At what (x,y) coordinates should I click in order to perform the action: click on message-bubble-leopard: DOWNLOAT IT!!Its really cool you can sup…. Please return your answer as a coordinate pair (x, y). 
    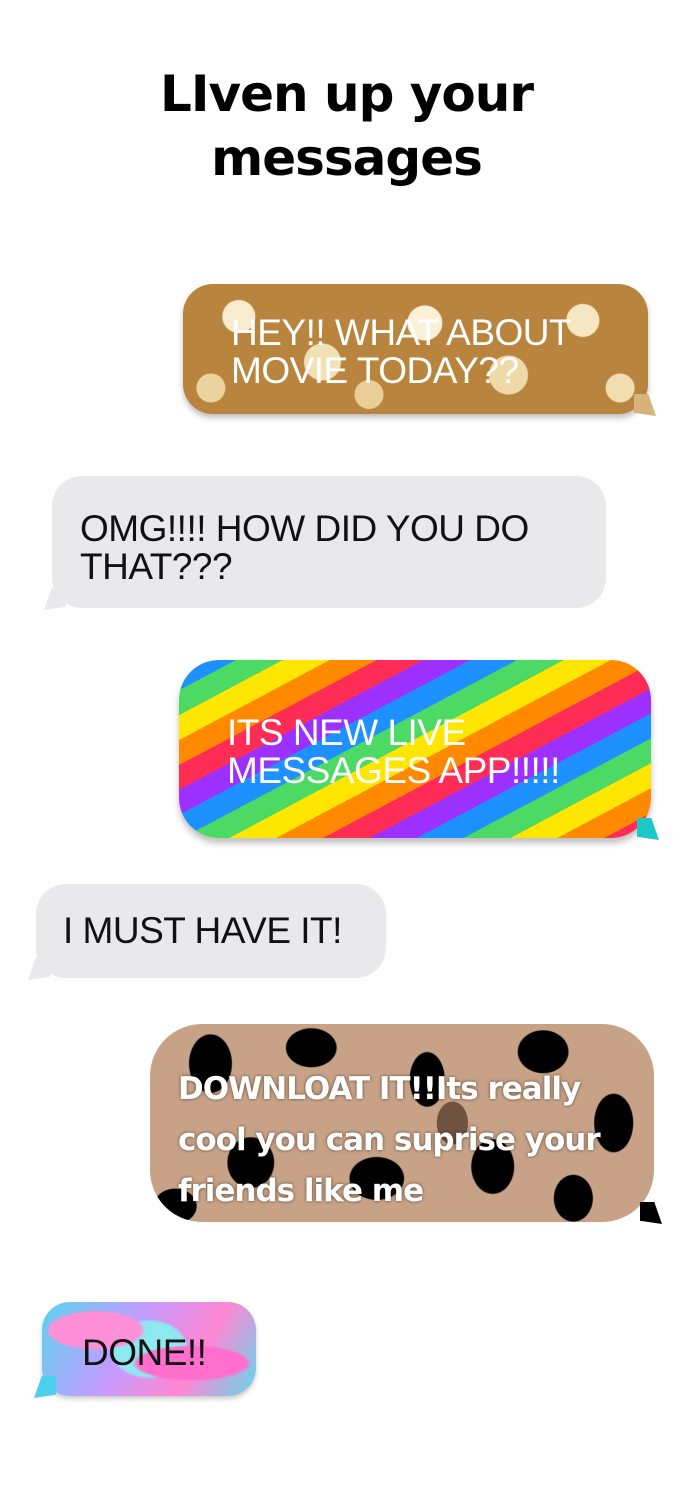
    Looking at the image, I should click on (406, 1124).